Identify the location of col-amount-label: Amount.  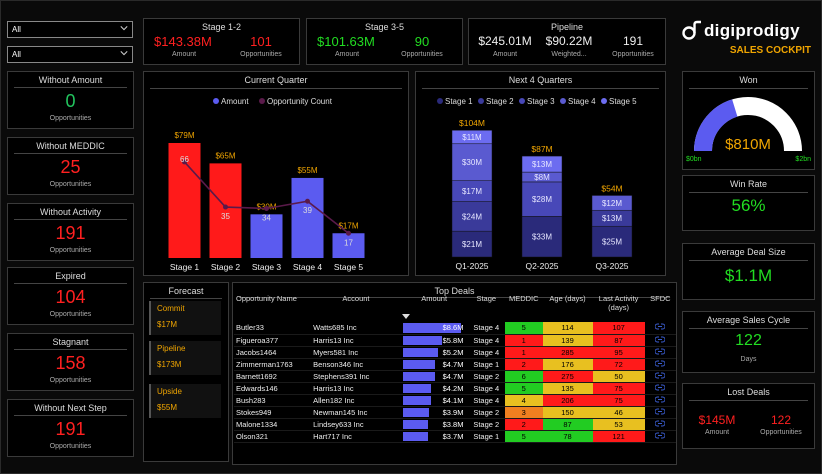
(434, 298).